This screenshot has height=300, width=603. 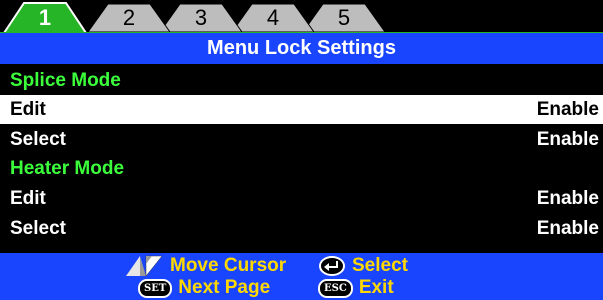 What do you see at coordinates (129, 18) in the screenshot?
I see `tab-2: 2` at bounding box center [129, 18].